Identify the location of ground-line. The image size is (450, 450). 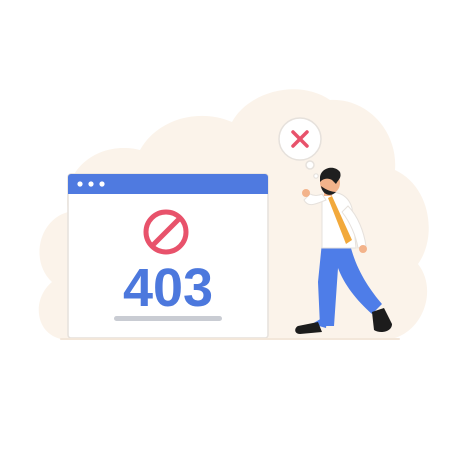
(230, 339).